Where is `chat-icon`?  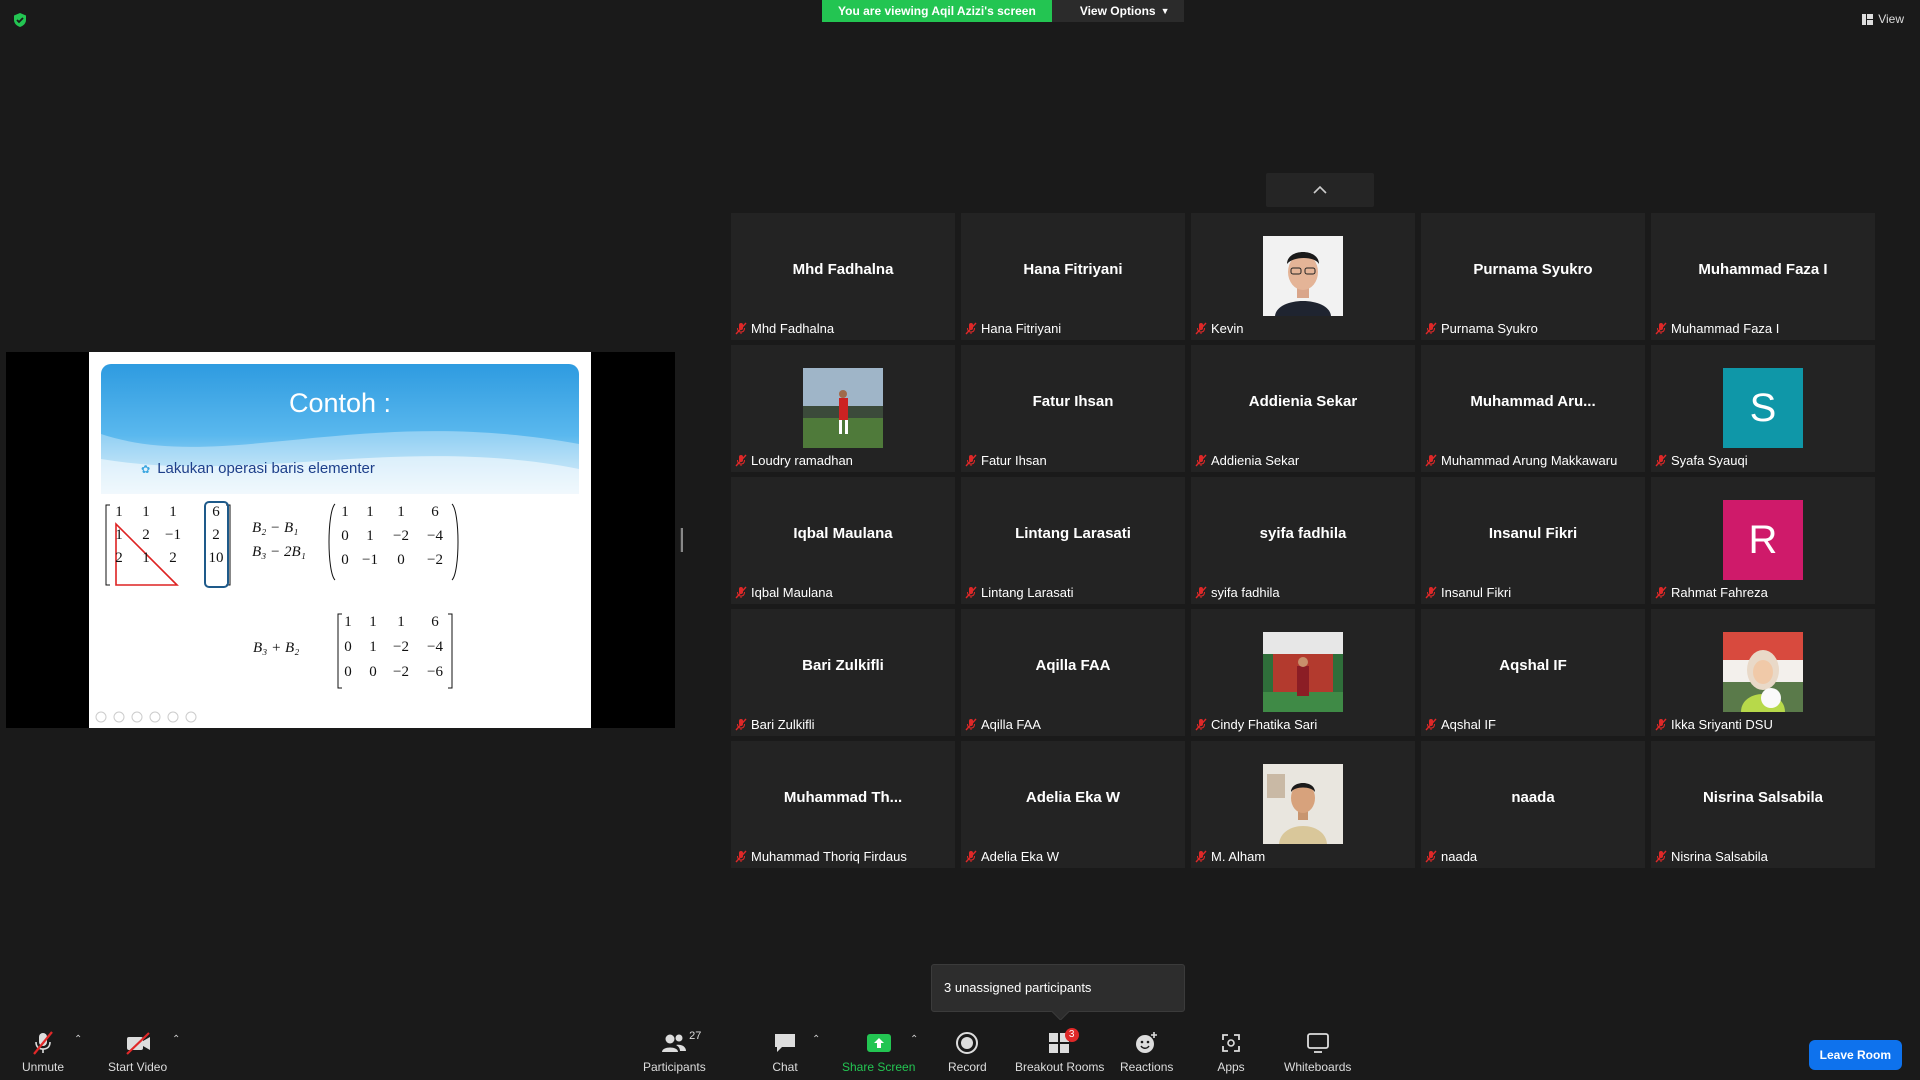 chat-icon is located at coordinates (785, 1043).